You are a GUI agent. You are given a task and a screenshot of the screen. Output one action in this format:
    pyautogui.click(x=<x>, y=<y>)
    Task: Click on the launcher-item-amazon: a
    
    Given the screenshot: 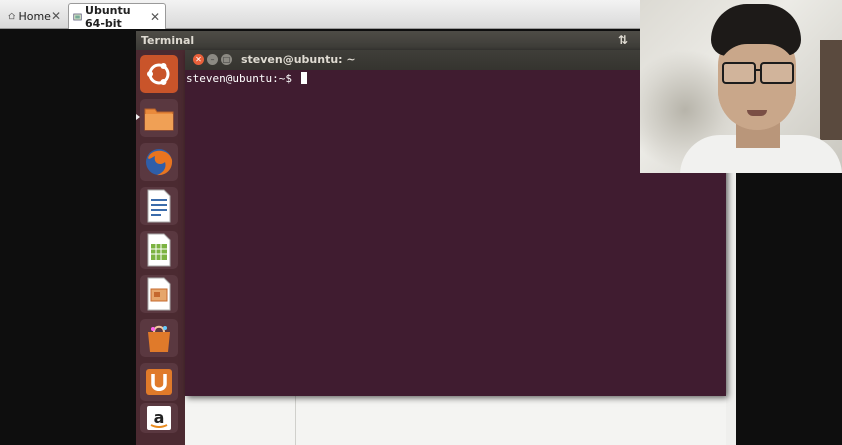 What is the action you would take?
    pyautogui.click(x=159, y=418)
    